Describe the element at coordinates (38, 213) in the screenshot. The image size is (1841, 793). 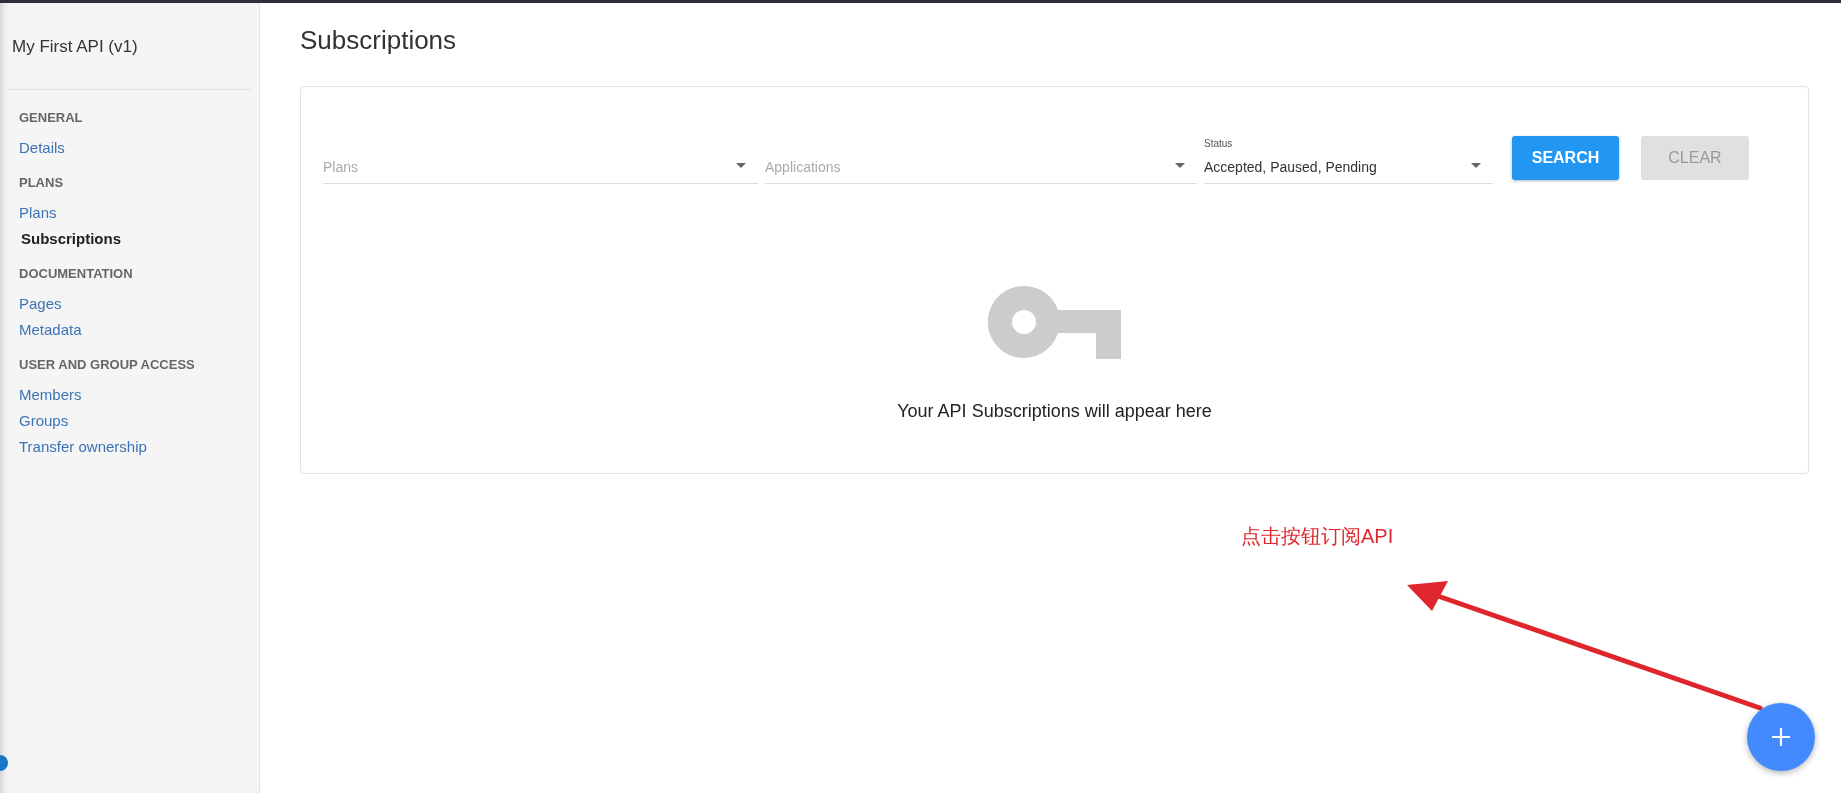
I see `sidebar-link: Plans` at that location.